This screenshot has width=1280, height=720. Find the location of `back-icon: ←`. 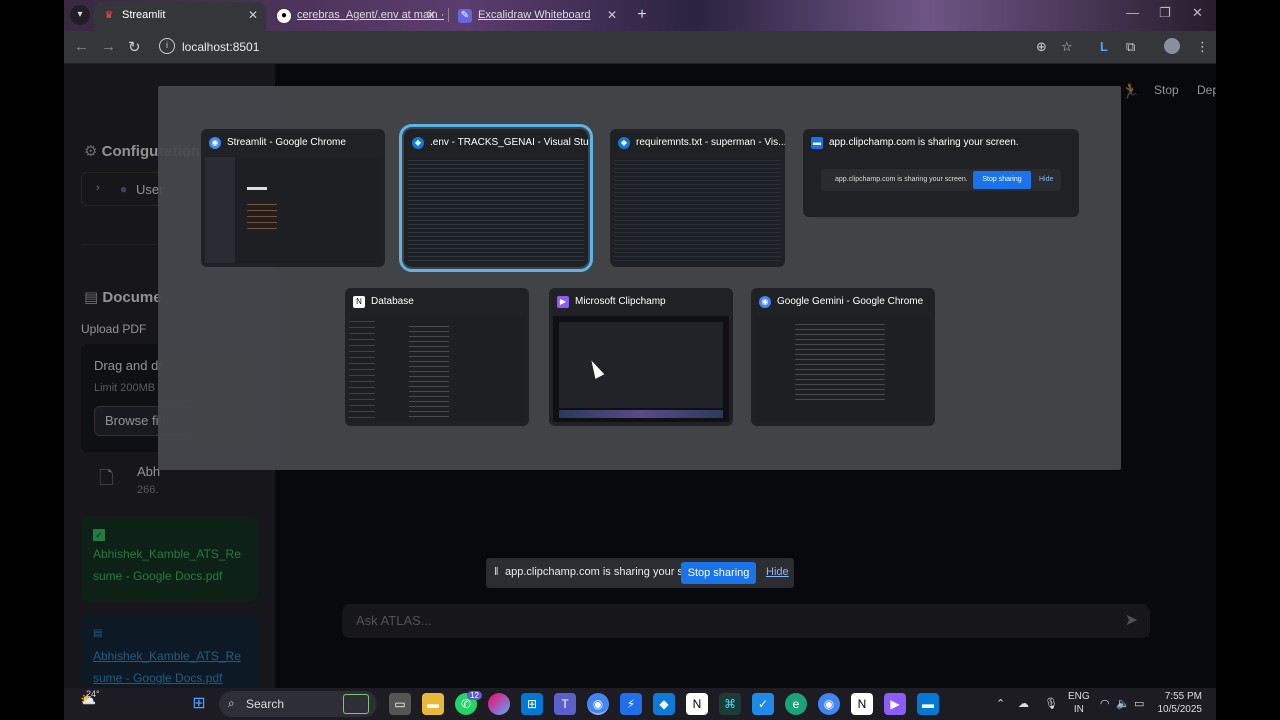

back-icon: ← is located at coordinates (81, 46).